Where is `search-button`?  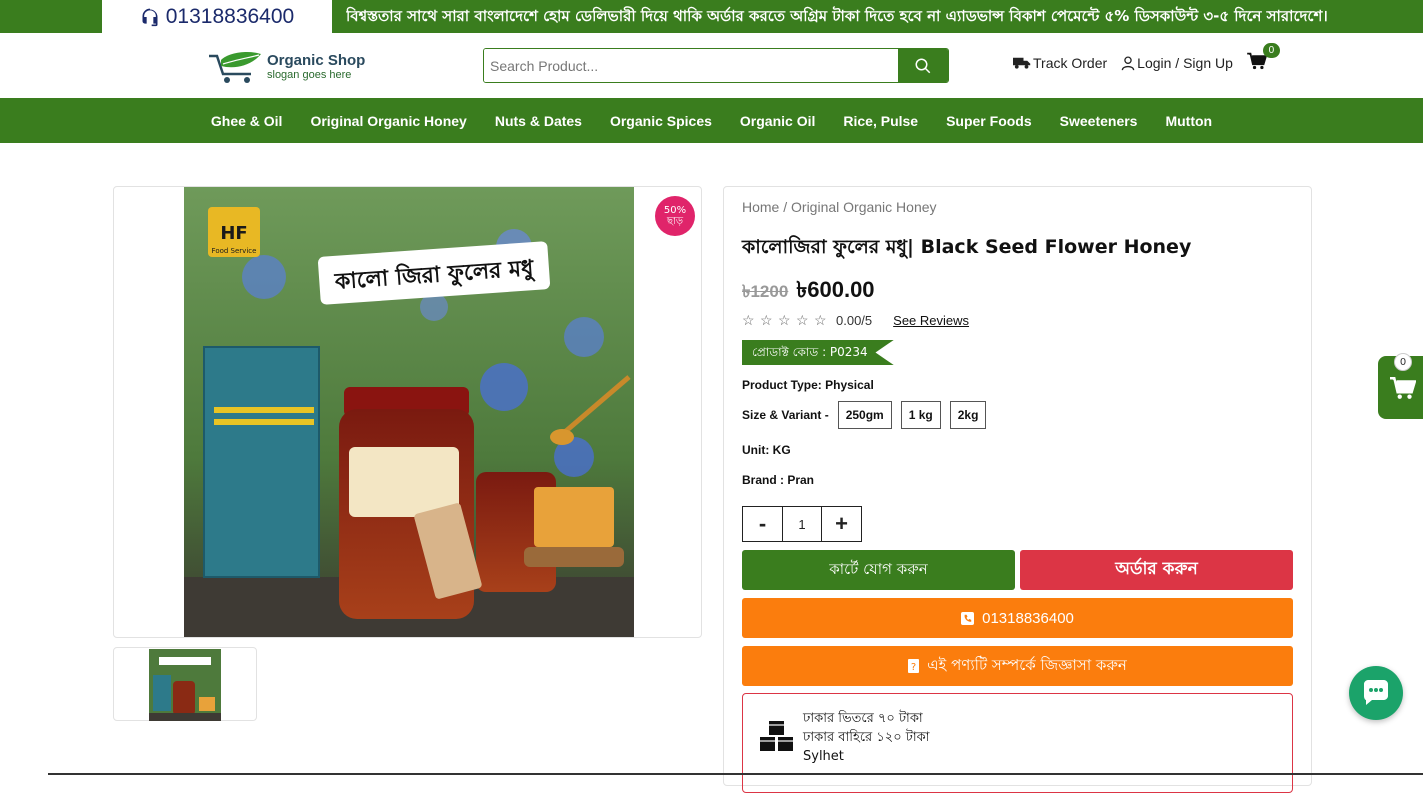 search-button is located at coordinates (923, 65).